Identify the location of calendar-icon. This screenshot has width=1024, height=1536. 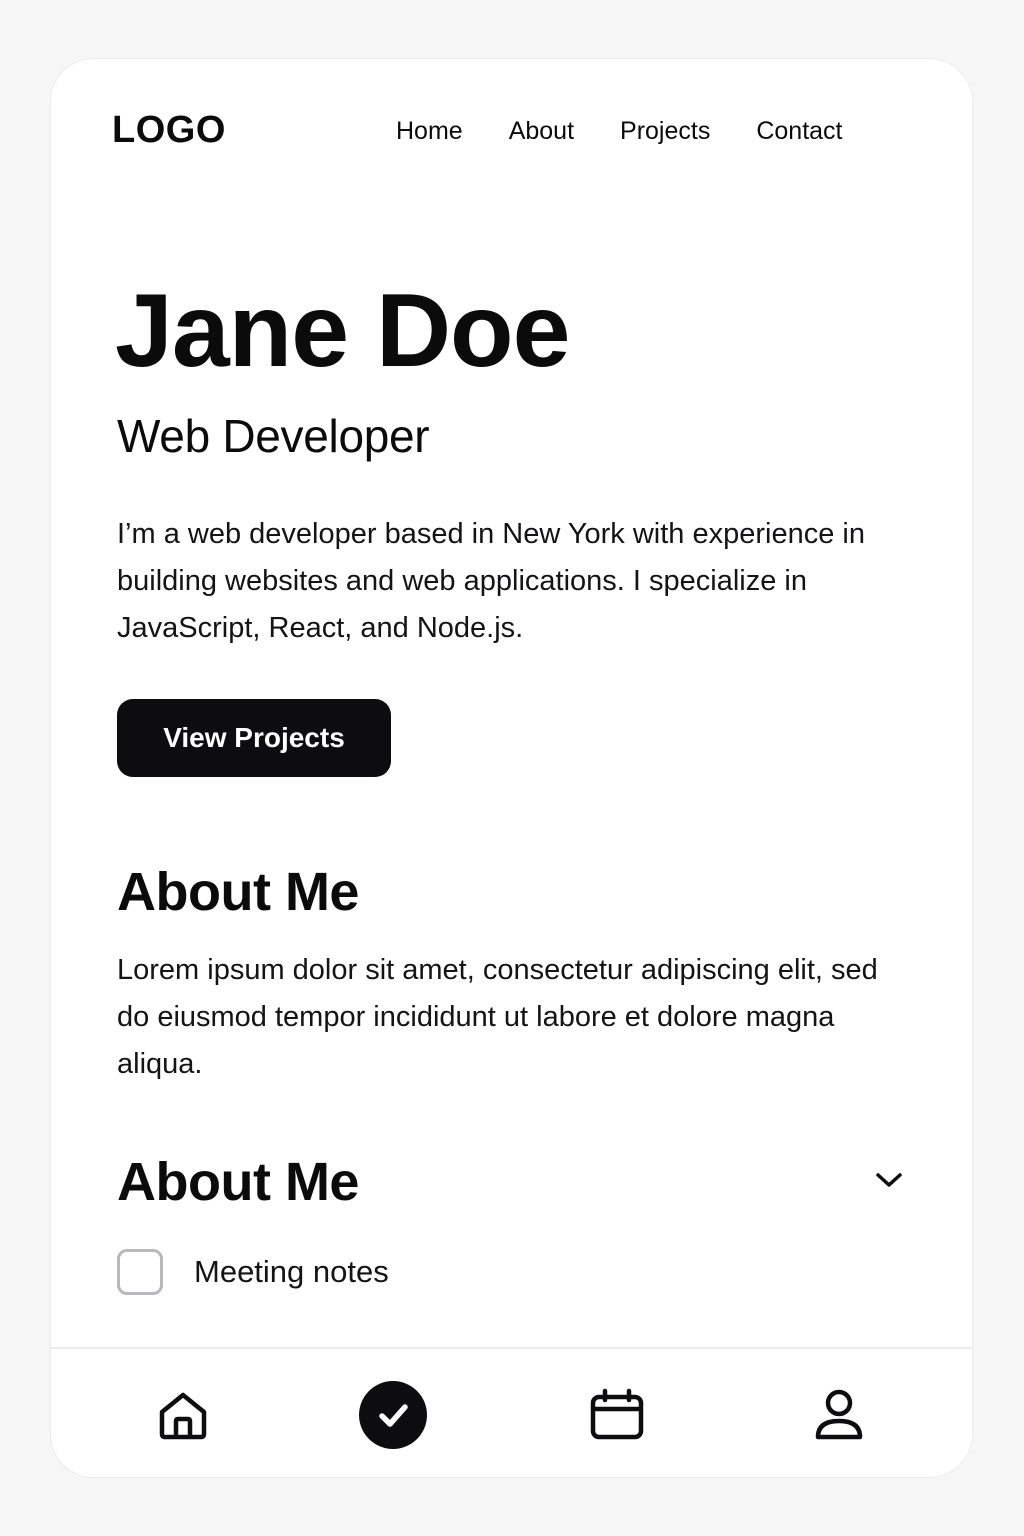
(617, 1414).